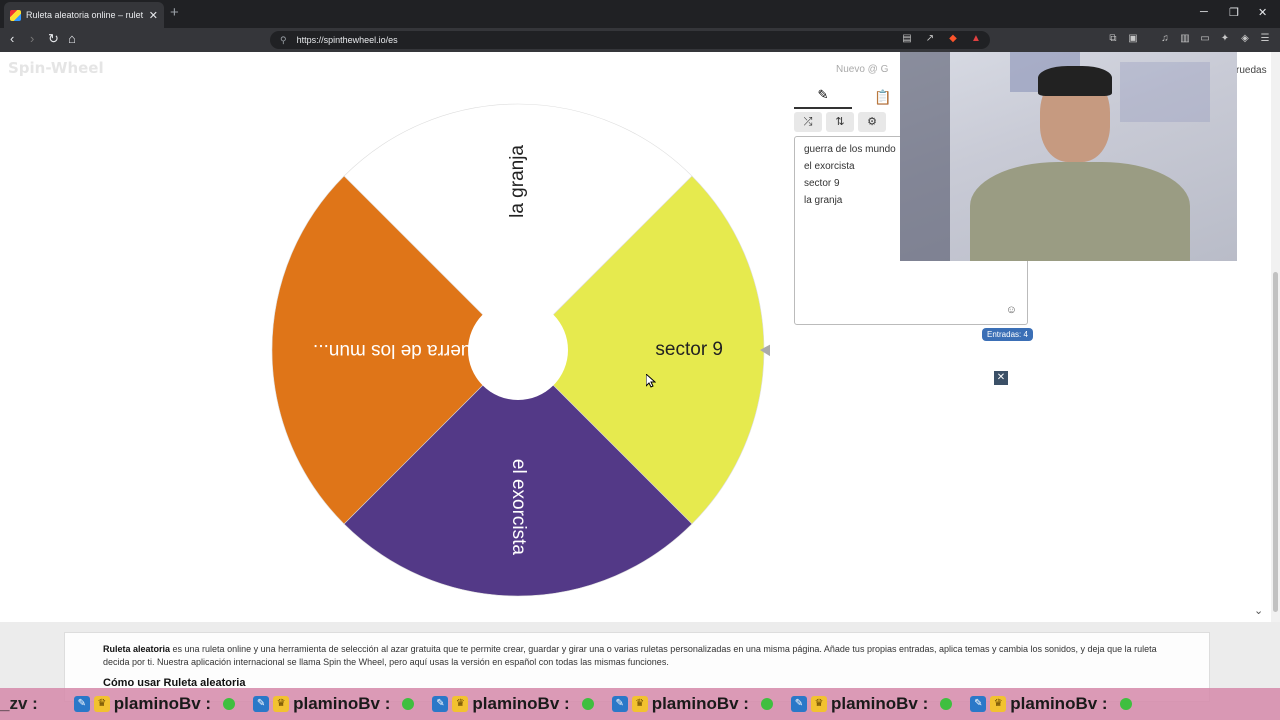 This screenshot has height=720, width=1280. What do you see at coordinates (53, 39) in the screenshot?
I see `reload-icon: ↻` at bounding box center [53, 39].